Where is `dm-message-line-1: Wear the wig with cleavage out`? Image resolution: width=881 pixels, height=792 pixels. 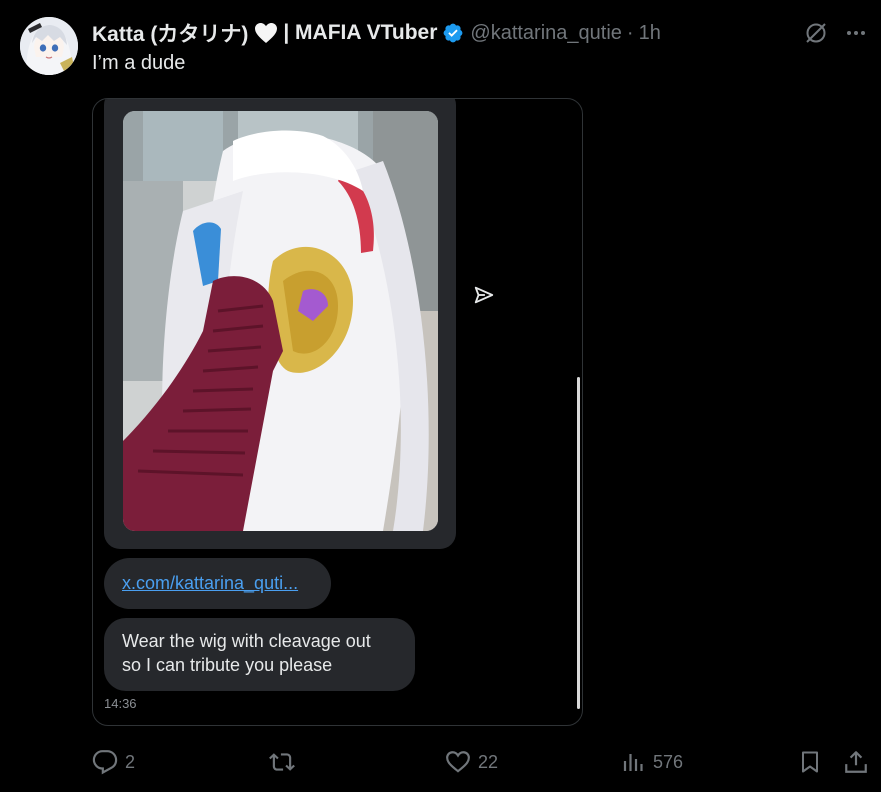 dm-message-line-1: Wear the wig with cleavage out is located at coordinates (246, 641).